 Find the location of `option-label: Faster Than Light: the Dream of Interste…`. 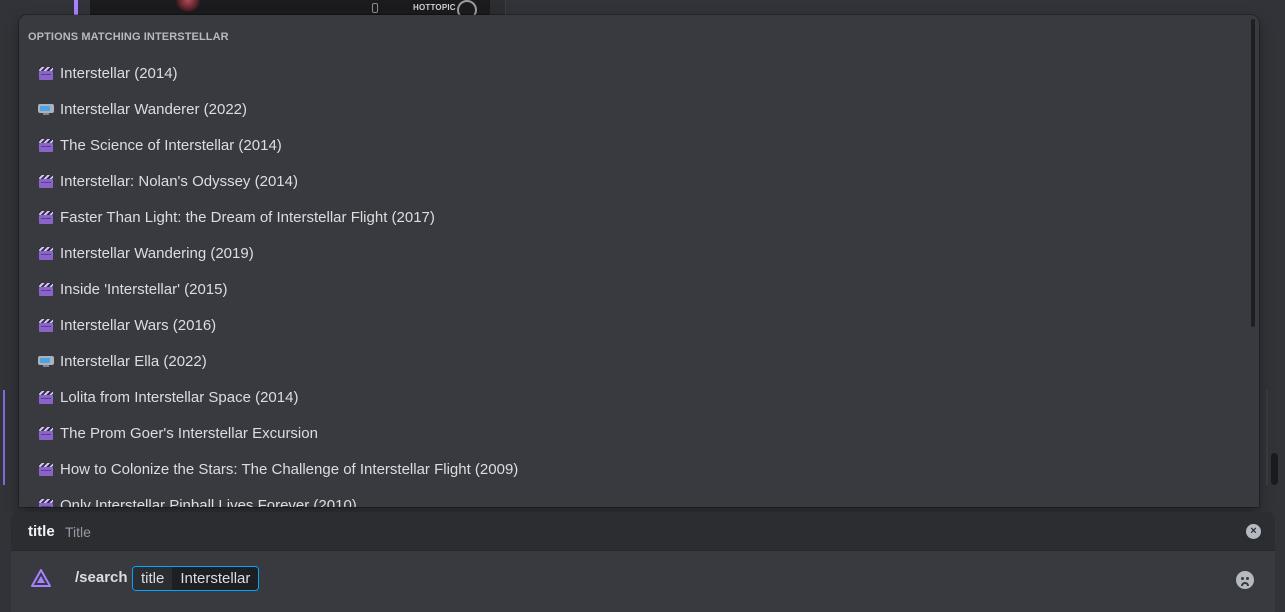

option-label: Faster Than Light: the Dream of Interste… is located at coordinates (247, 217).